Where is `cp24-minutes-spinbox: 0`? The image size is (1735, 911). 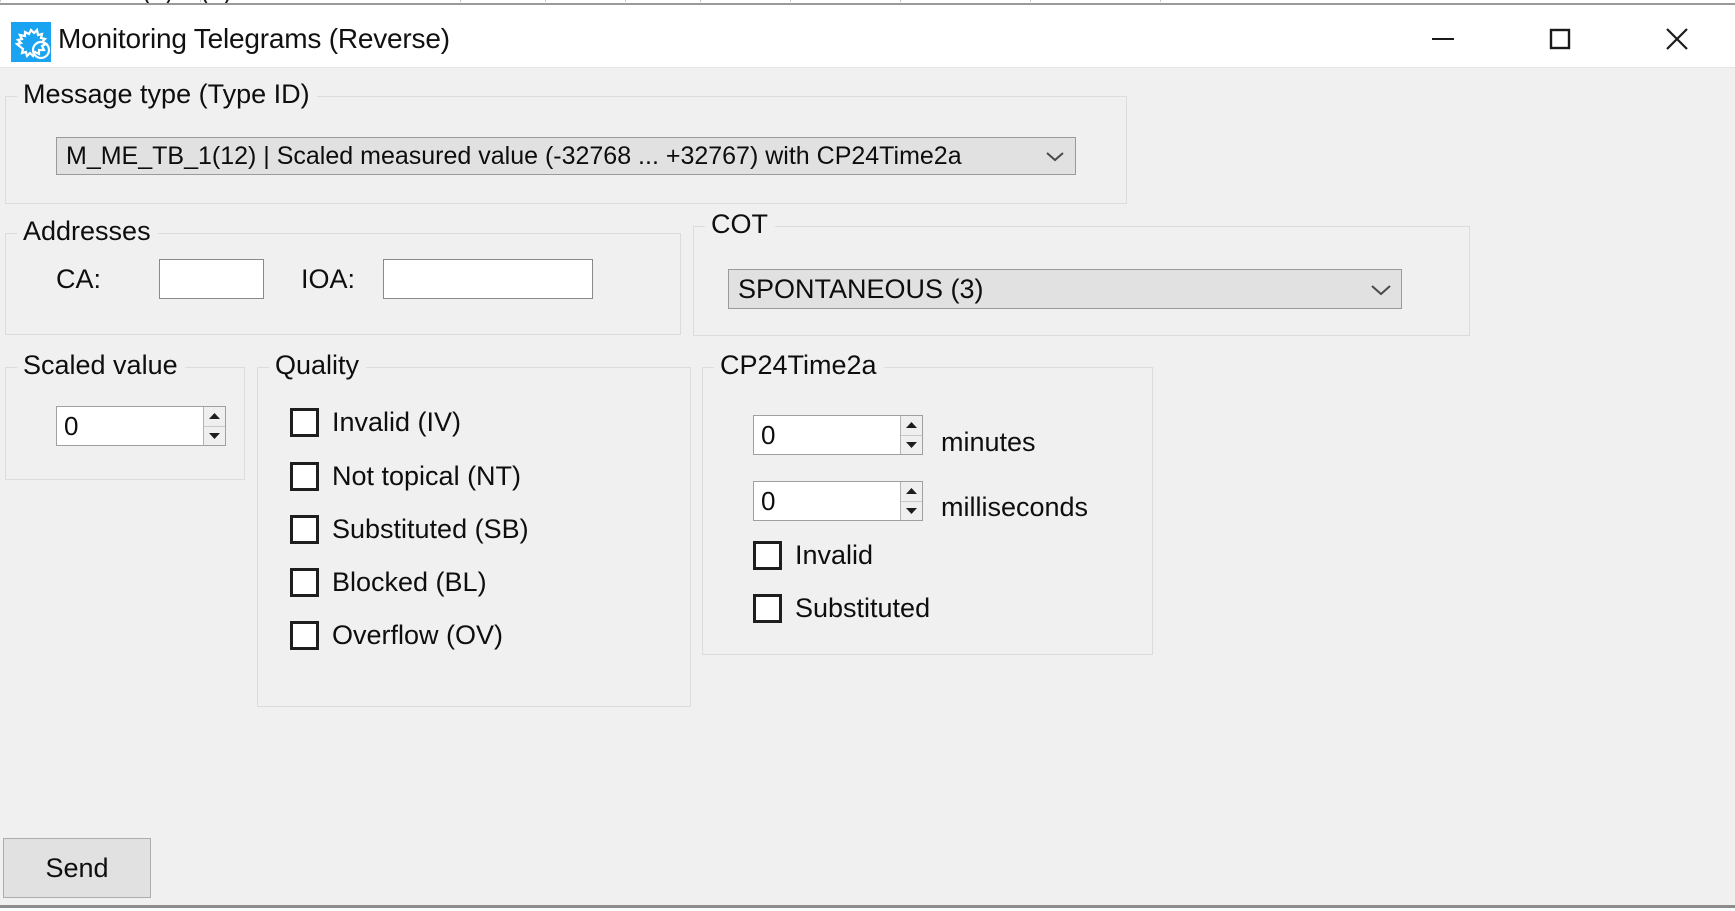
cp24-minutes-spinbox: 0 is located at coordinates (838, 435).